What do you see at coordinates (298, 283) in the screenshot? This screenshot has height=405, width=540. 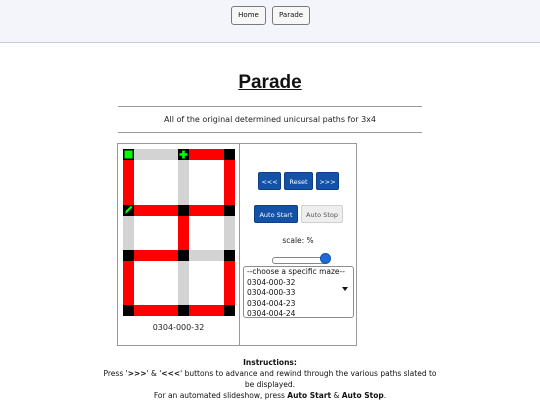 I see `maze-option: 0304-000-32` at bounding box center [298, 283].